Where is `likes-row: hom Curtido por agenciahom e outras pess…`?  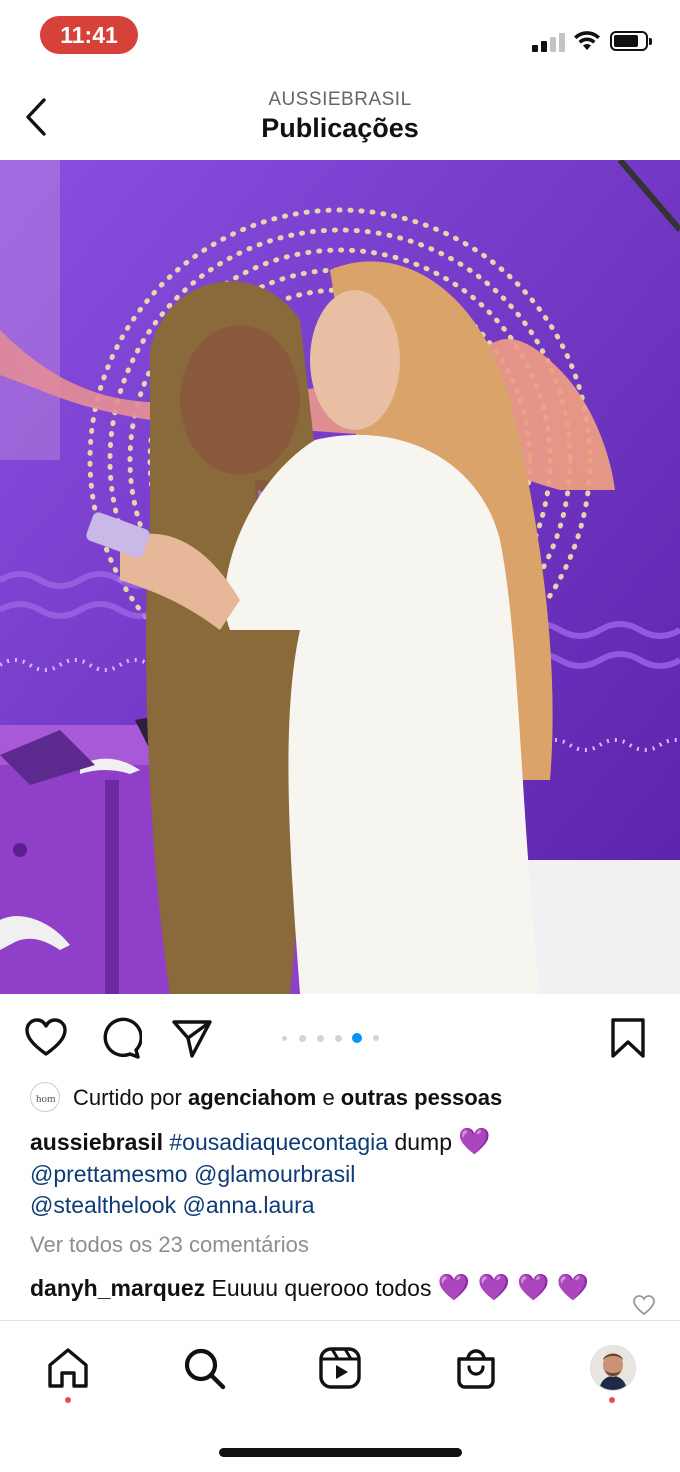 likes-row: hom Curtido por agenciahom e outras pess… is located at coordinates (350, 1100).